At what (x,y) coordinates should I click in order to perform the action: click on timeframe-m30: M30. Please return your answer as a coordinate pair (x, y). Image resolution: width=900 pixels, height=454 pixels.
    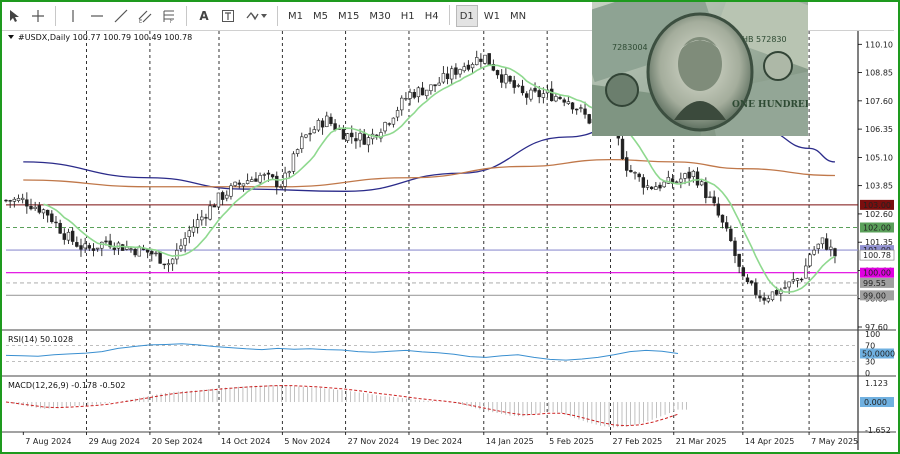
    Looking at the image, I should click on (379, 16).